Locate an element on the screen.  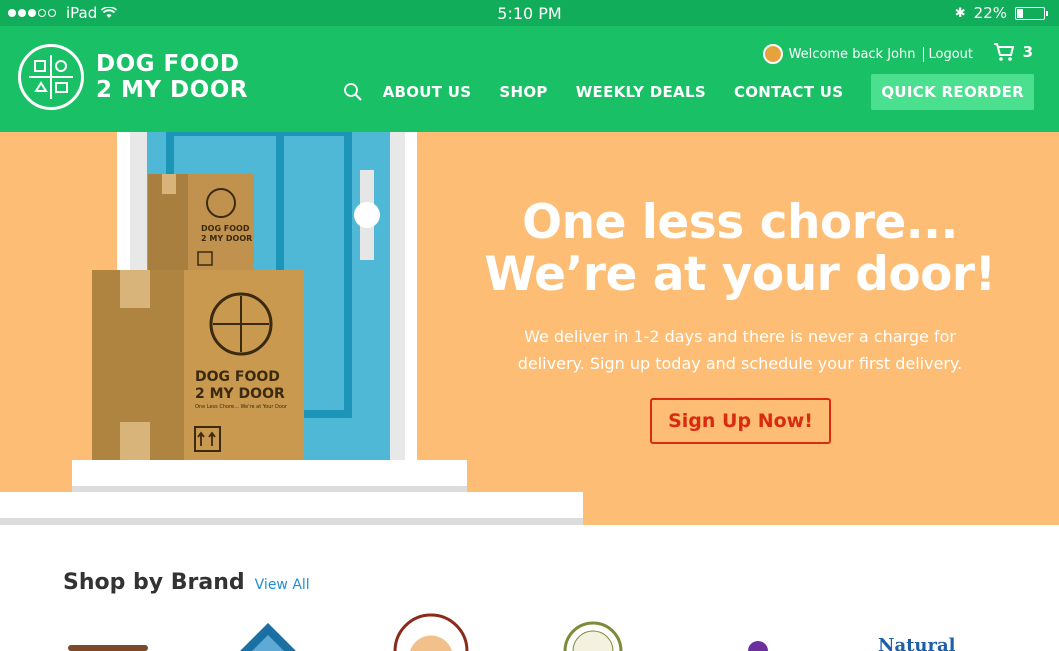
logo-text: DOG FOOD 2 MY DOOR is located at coordinates (172, 77).